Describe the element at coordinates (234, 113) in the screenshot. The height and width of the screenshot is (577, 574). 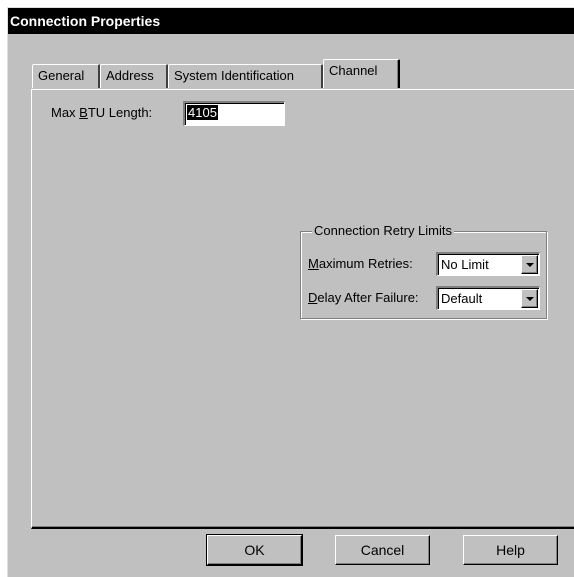
I see `max-btu-length-input: 4105` at that location.